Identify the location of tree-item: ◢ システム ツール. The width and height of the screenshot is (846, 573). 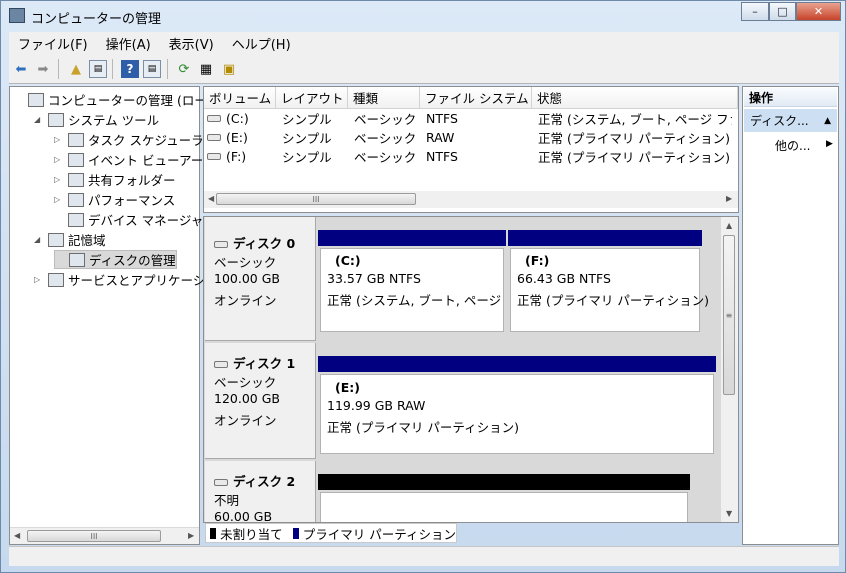
(96, 119).